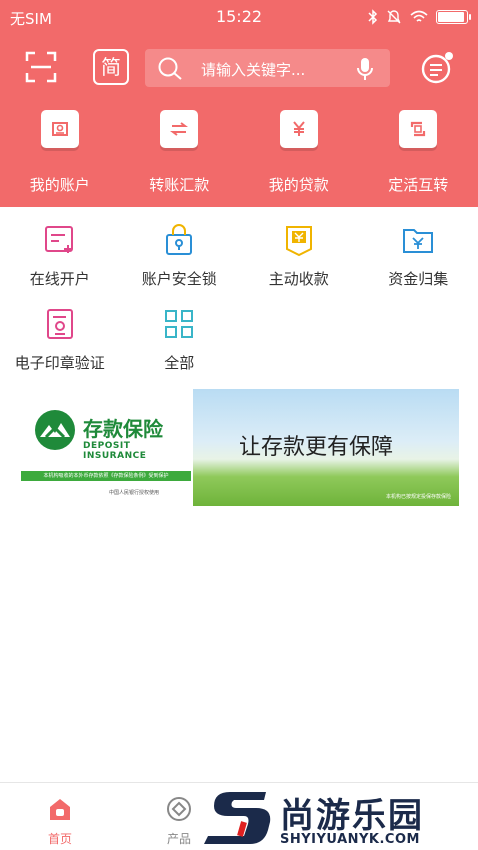 Image resolution: width=478 pixels, height=850 pixels. Describe the element at coordinates (178, 839) in the screenshot. I see `tab-label: 产品` at that location.